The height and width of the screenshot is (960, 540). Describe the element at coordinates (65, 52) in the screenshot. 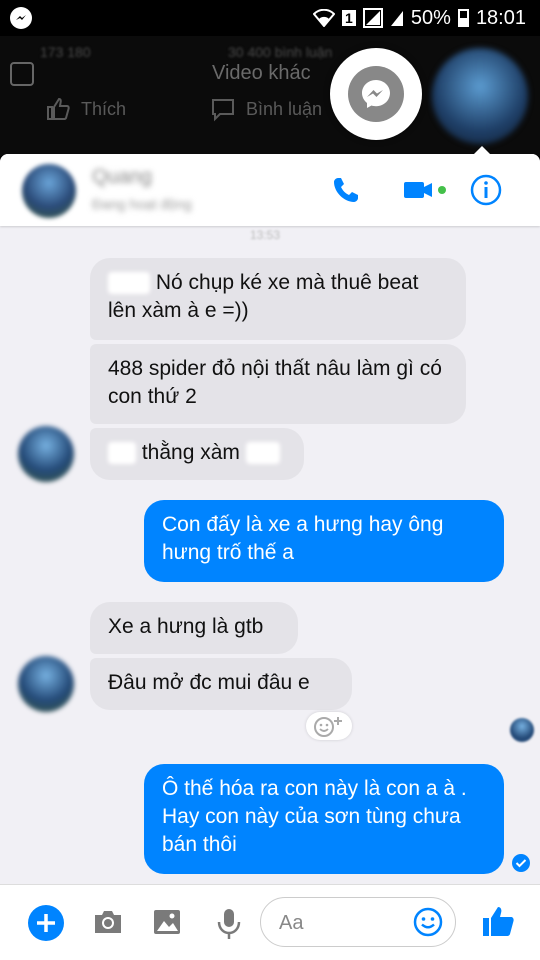

I see `reaction-count: 173 180` at that location.